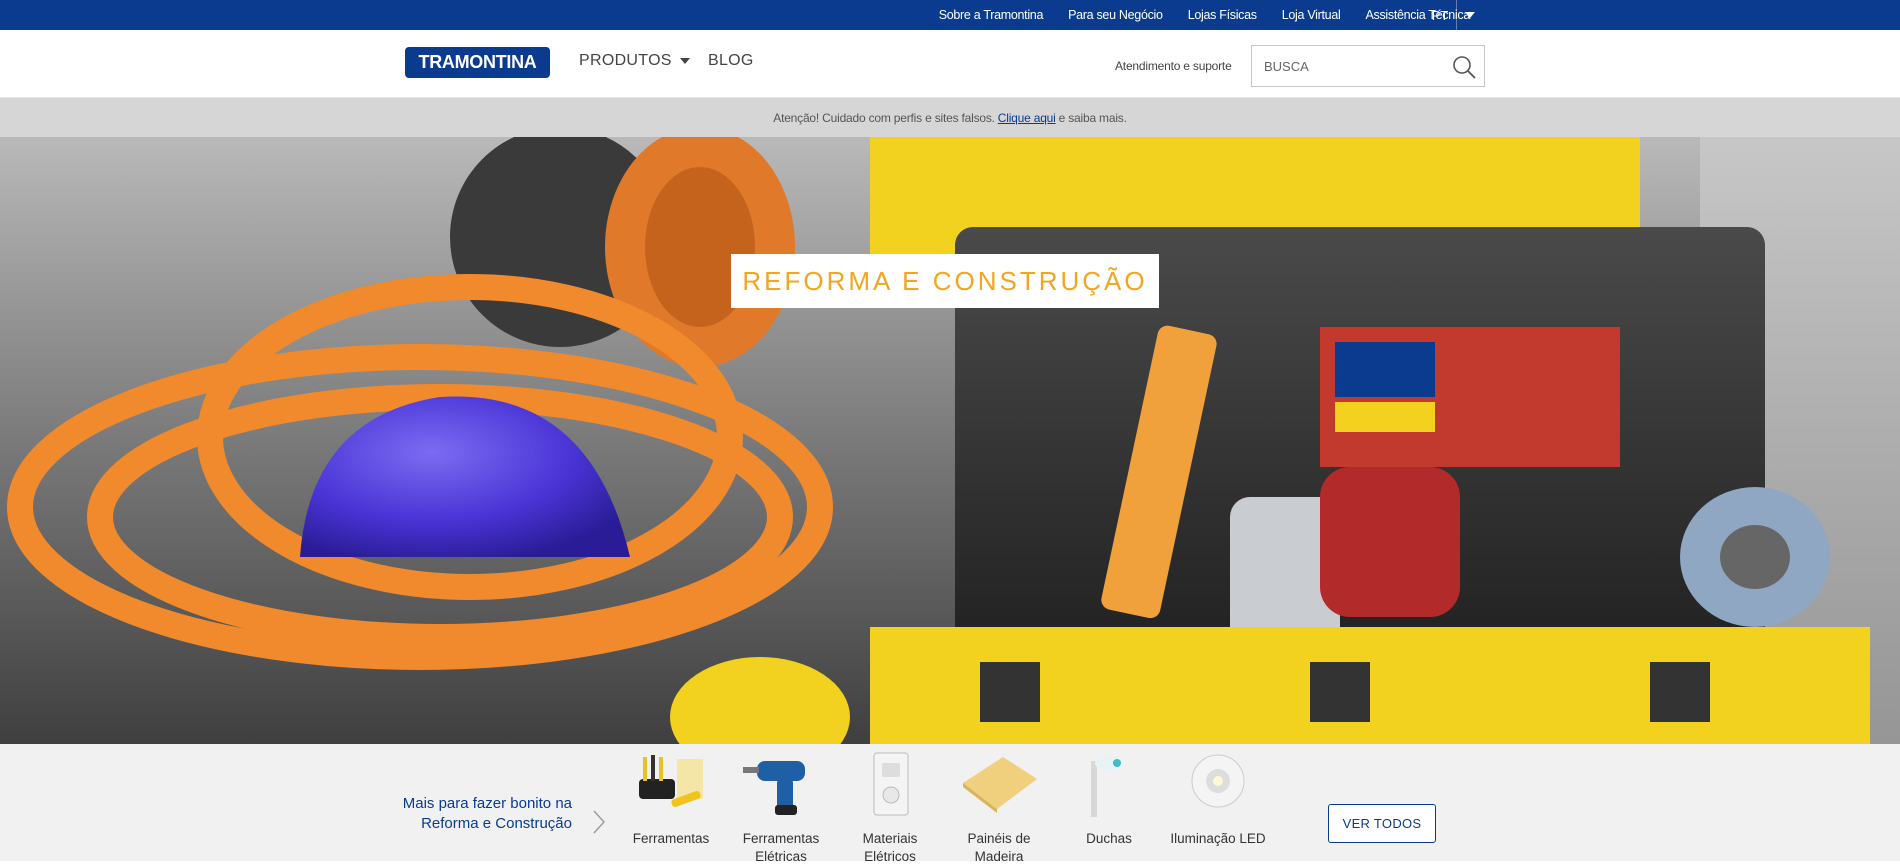  Describe the element at coordinates (1440, 15) in the screenshot. I see `language-label: PT` at that location.